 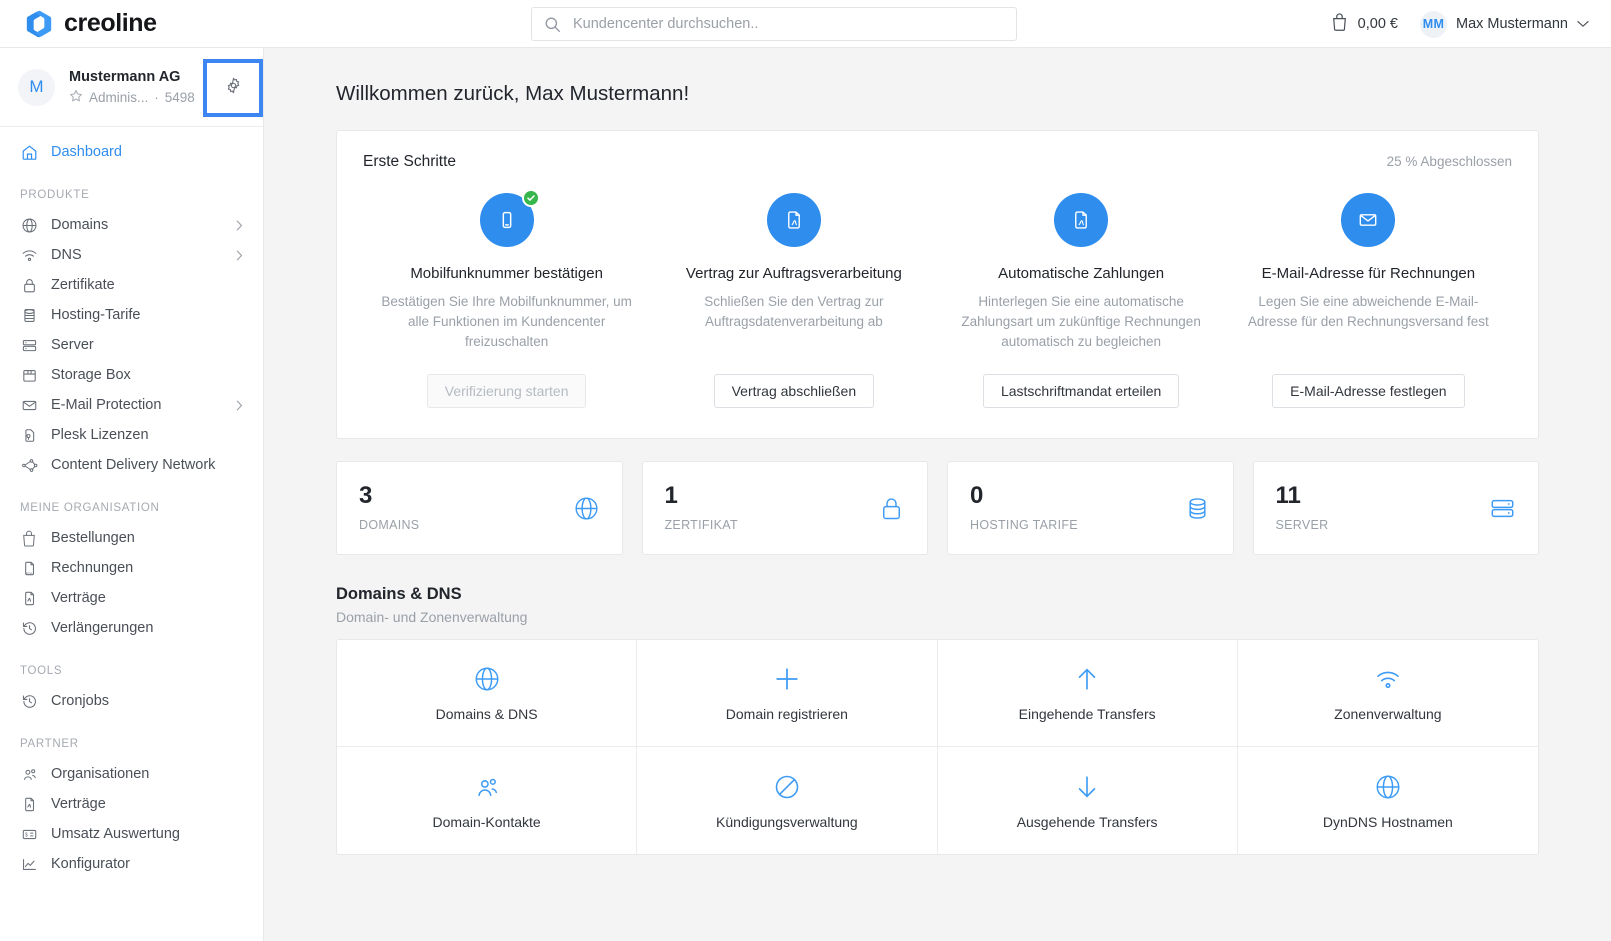 I want to click on stat-value: 11, so click(x=1288, y=495).